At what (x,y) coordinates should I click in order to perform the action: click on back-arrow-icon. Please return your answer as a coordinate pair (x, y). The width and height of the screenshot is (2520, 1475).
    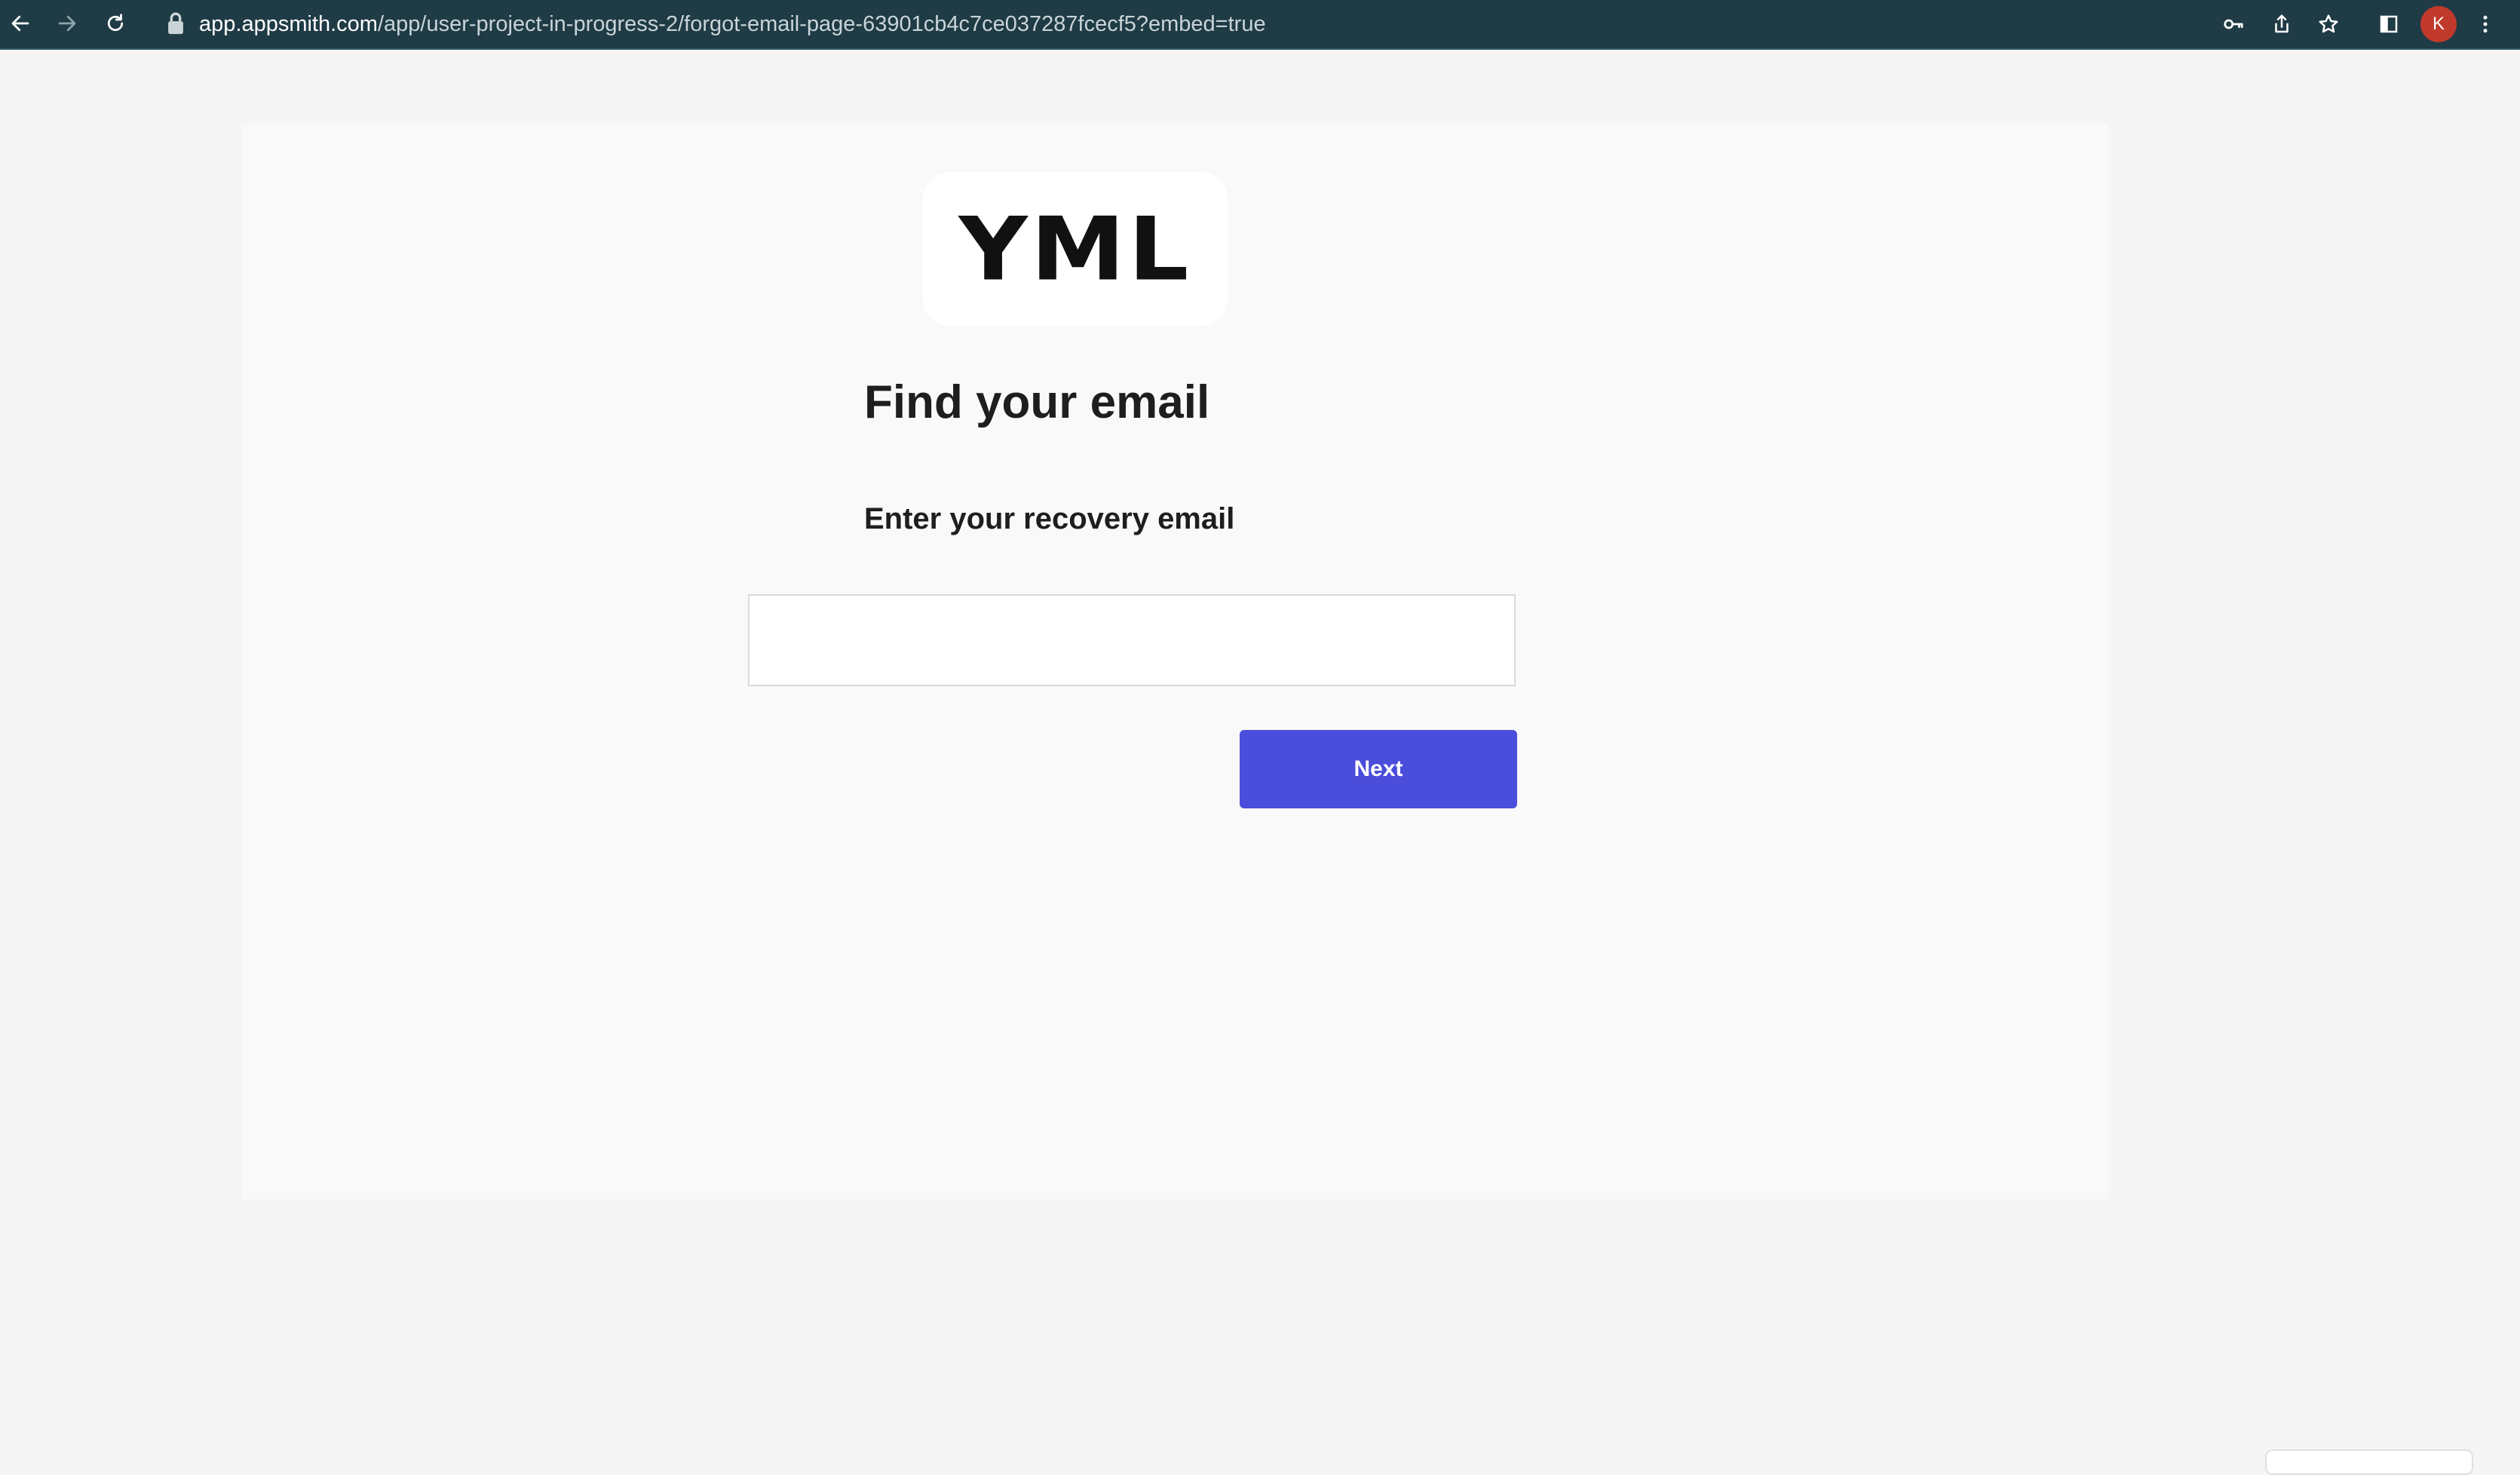
    Looking at the image, I should click on (20, 23).